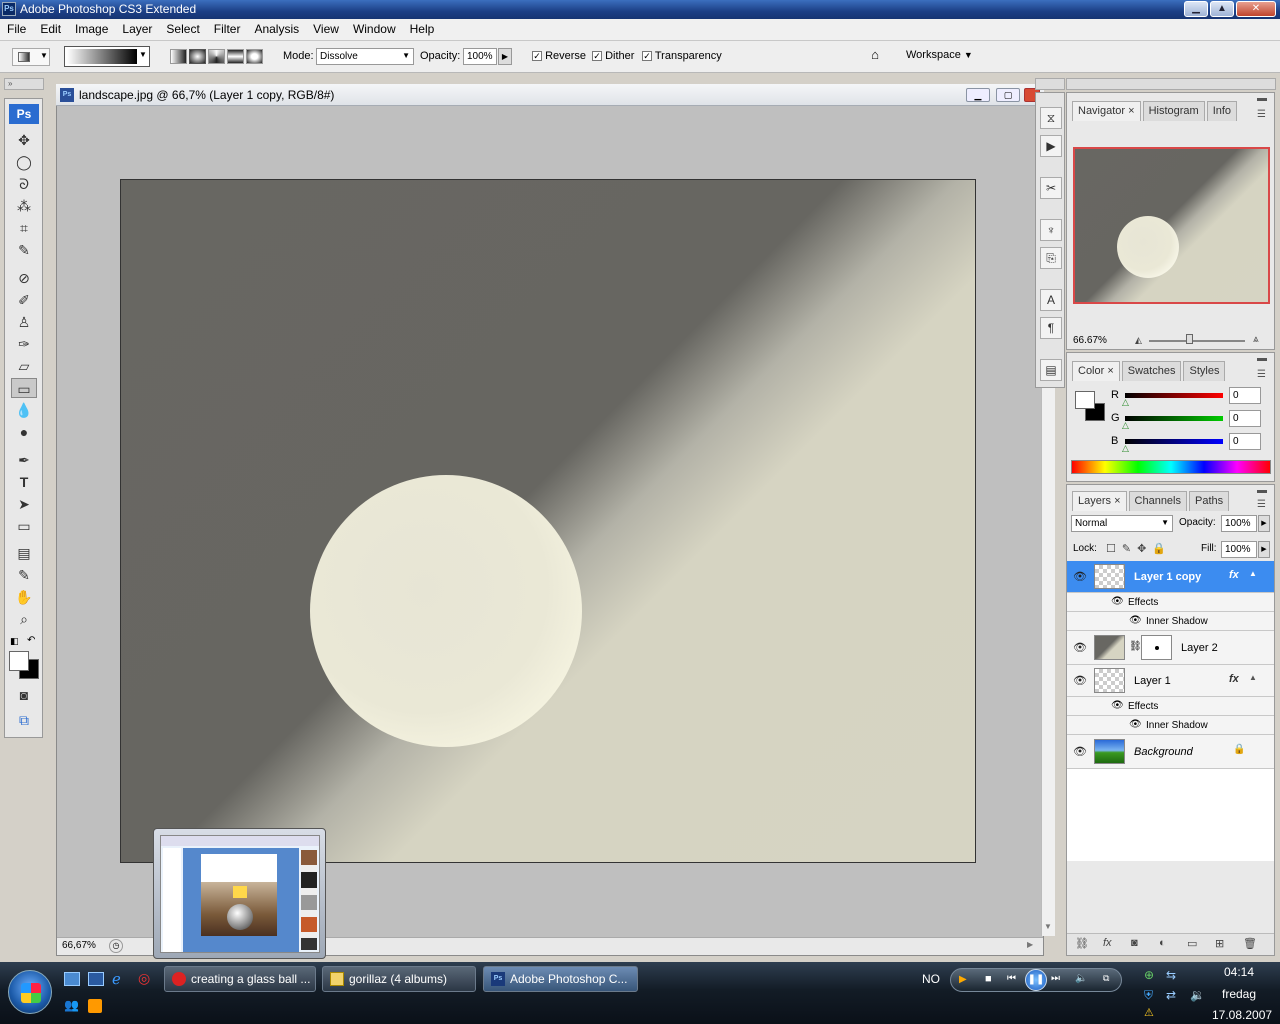  I want to click on show-desktop-icon, so click(72, 979).